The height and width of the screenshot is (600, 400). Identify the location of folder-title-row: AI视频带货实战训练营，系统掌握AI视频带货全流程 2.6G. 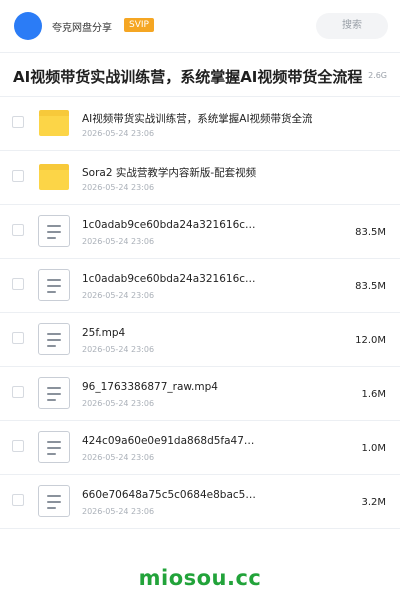
(200, 74).